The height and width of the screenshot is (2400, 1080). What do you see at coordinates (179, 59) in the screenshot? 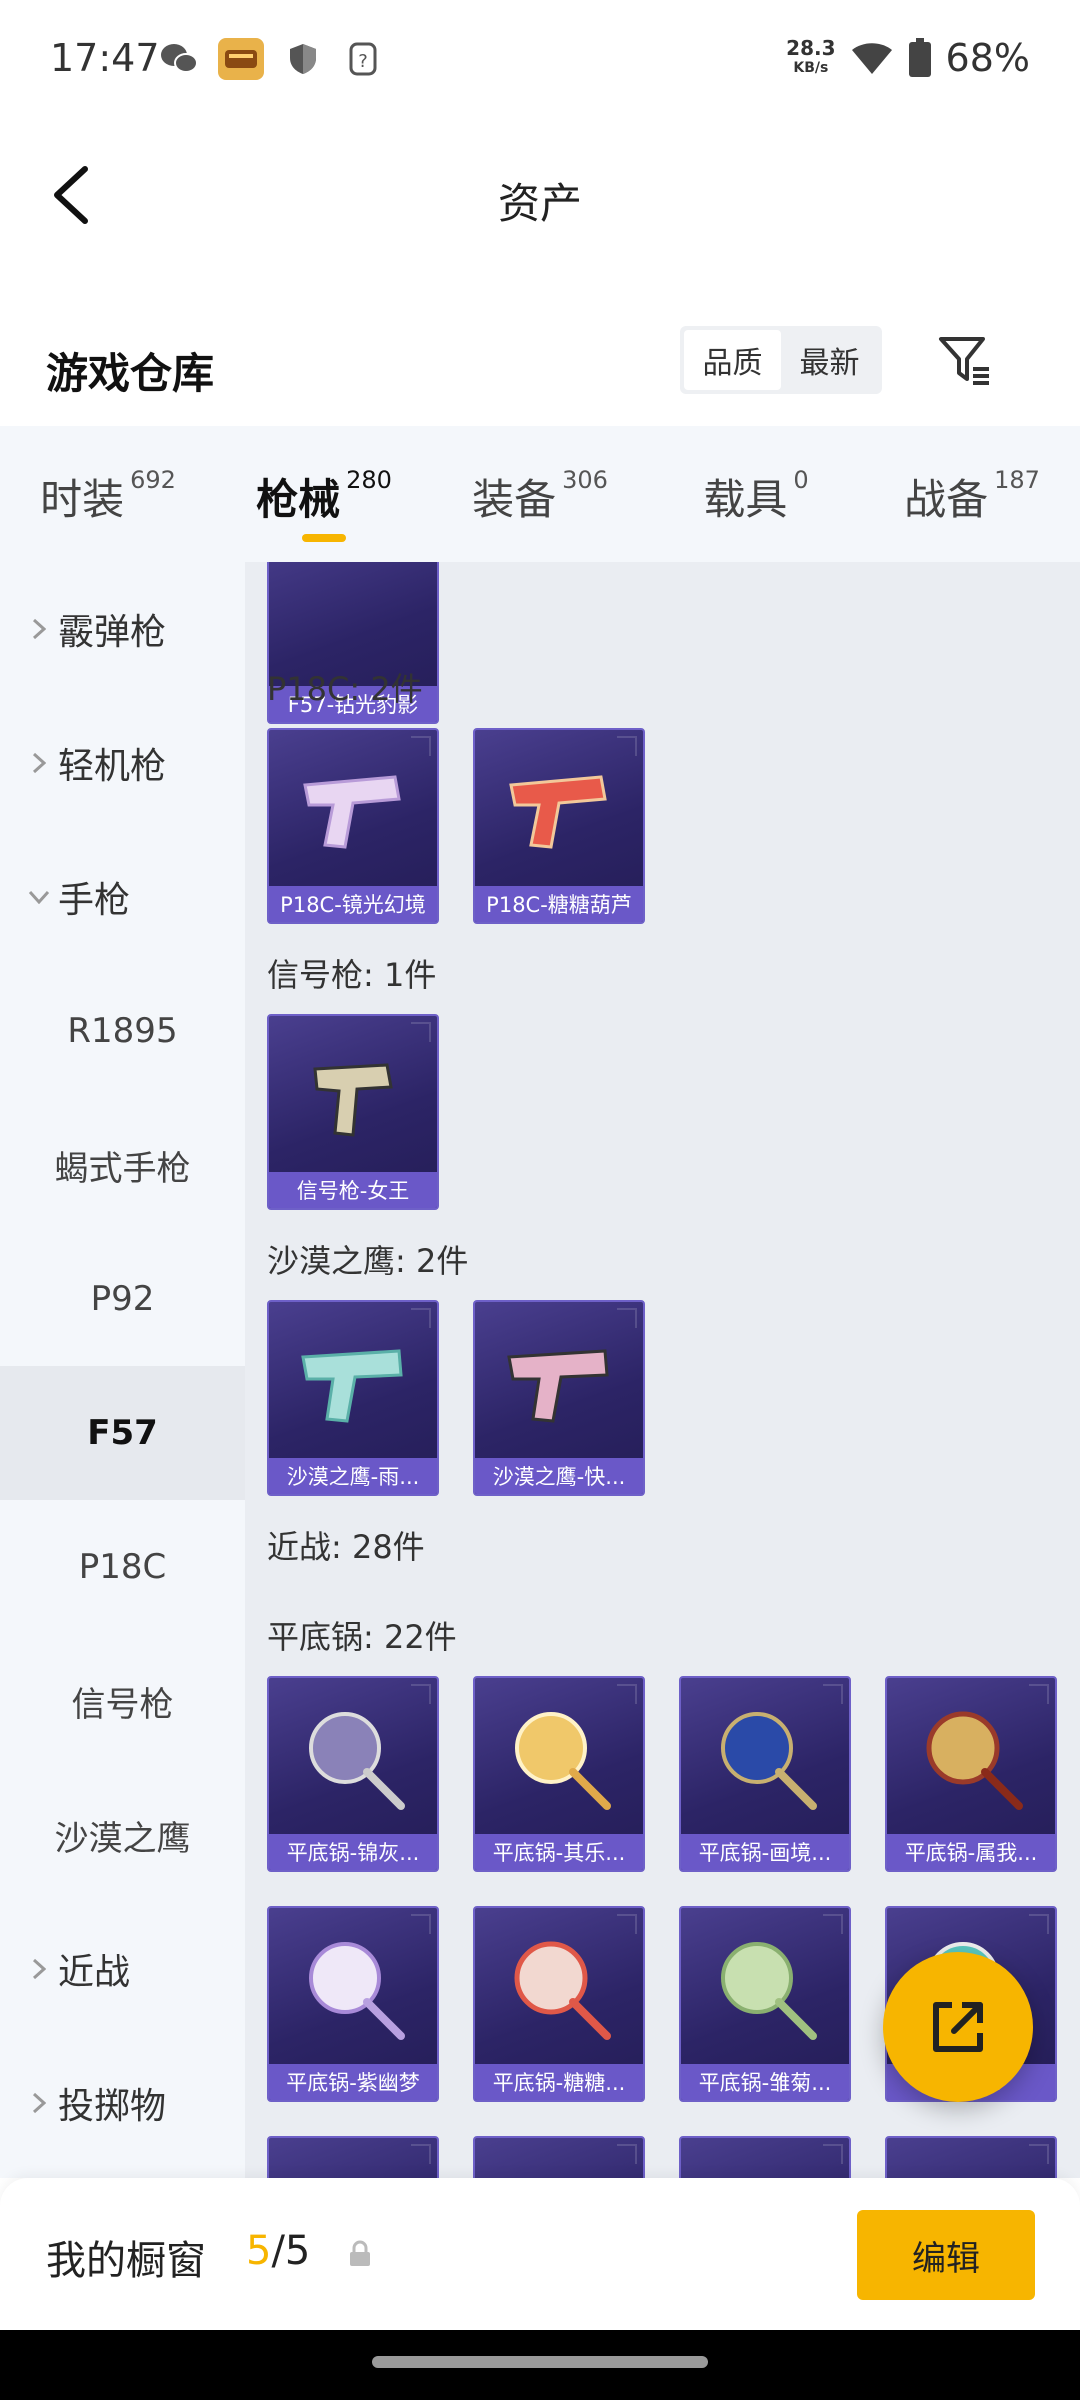
I see `wechat-icon` at bounding box center [179, 59].